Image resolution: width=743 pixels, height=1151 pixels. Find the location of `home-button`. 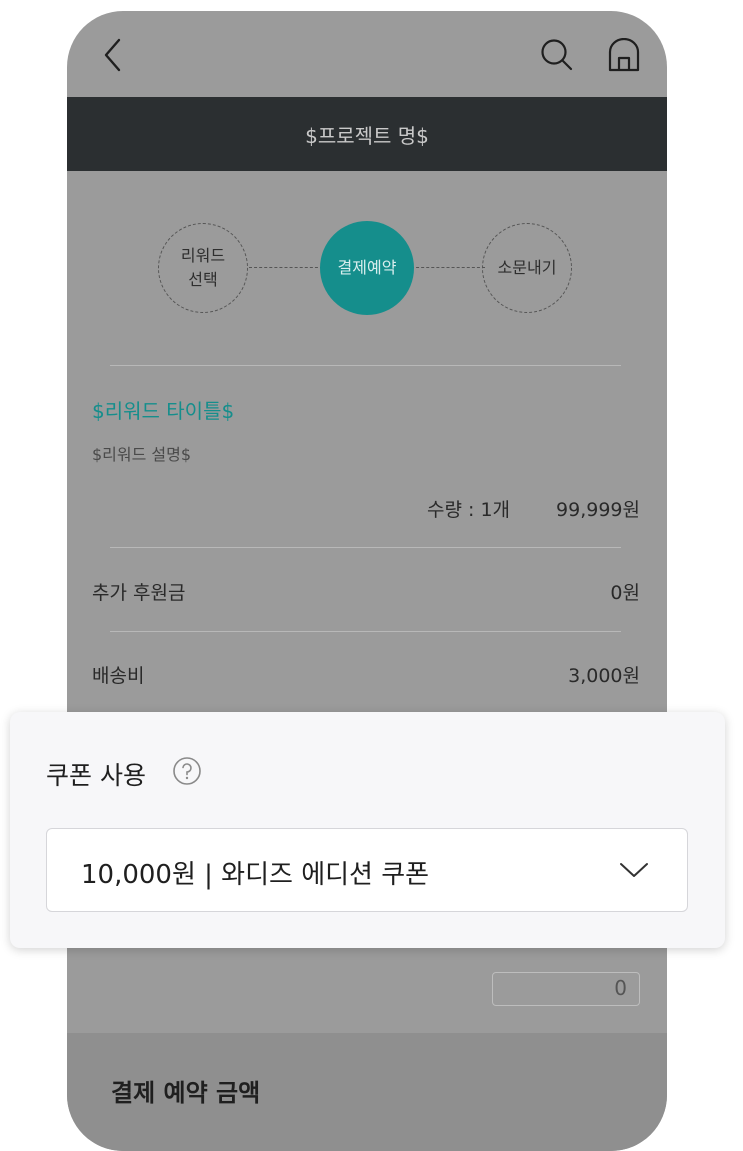

home-button is located at coordinates (624, 55).